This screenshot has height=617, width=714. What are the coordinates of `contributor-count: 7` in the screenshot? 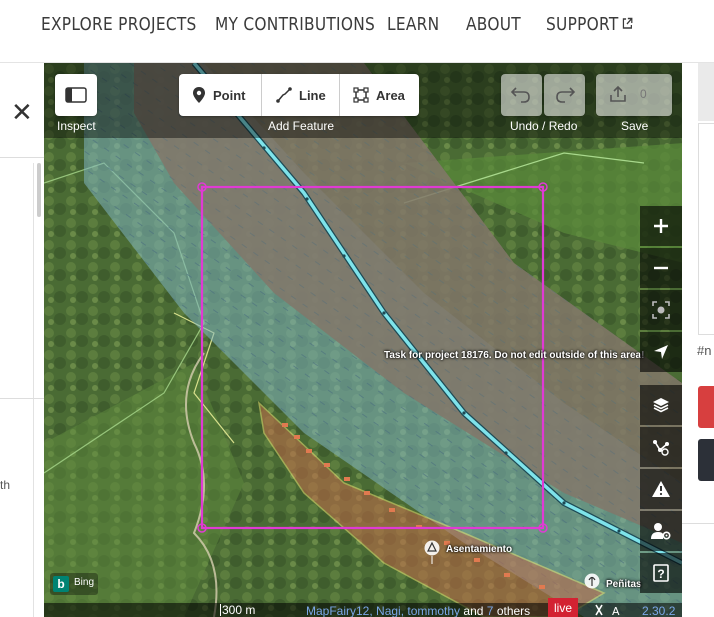 It's located at (490, 610).